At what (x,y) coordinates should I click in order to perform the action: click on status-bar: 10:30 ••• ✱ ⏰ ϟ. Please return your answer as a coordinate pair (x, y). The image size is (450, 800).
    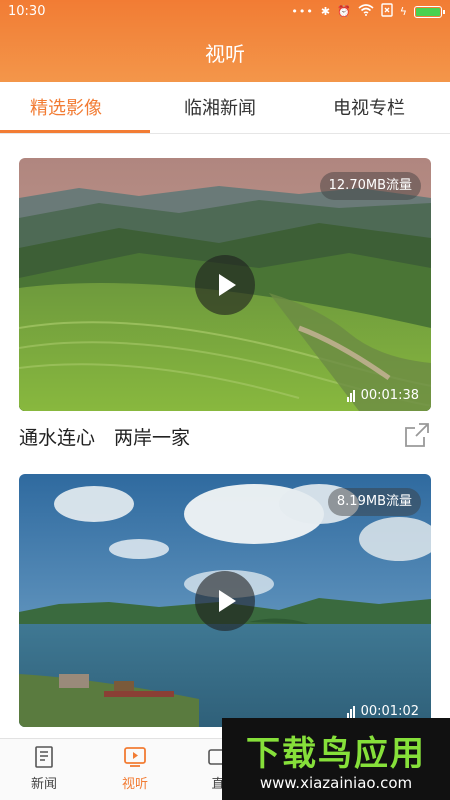
    Looking at the image, I should click on (225, 12).